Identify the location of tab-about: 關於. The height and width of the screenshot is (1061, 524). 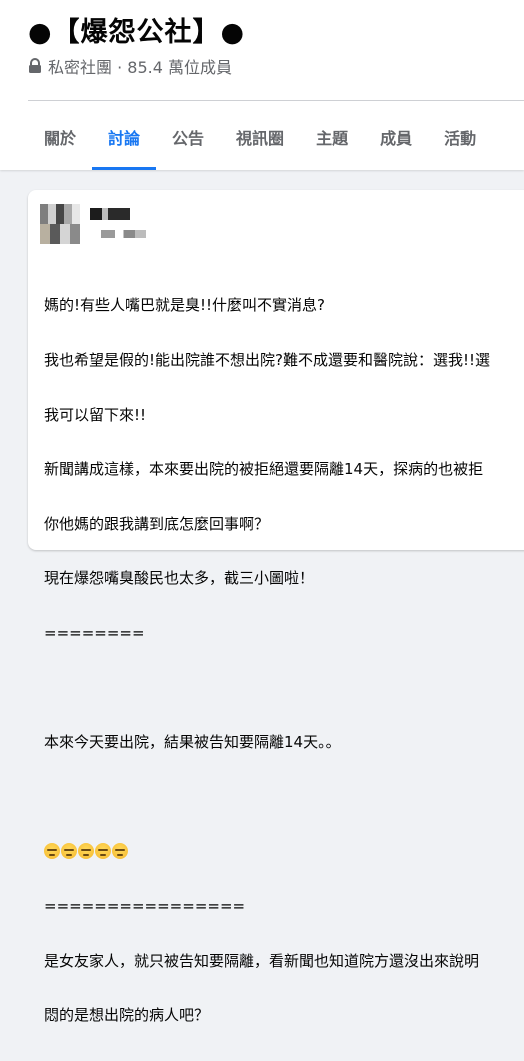
(60, 137).